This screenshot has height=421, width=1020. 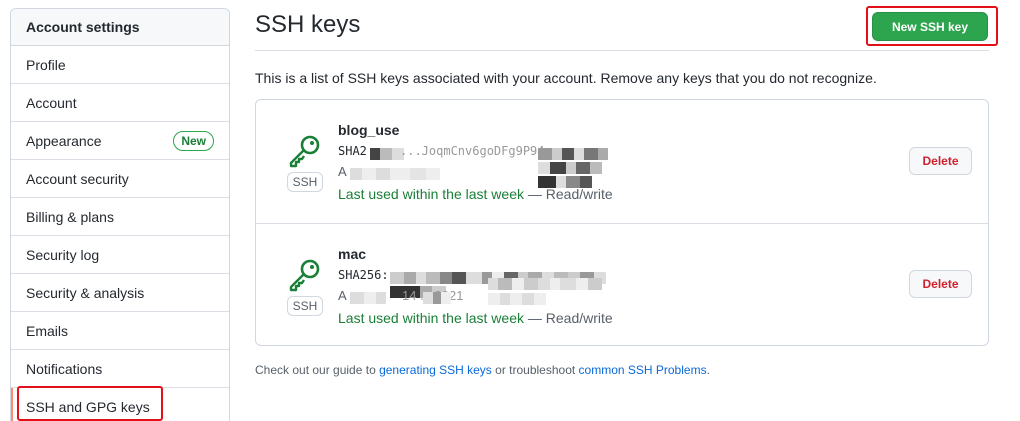 What do you see at coordinates (120, 217) in the screenshot?
I see `sidebar-item-billing: Billing & plans` at bounding box center [120, 217].